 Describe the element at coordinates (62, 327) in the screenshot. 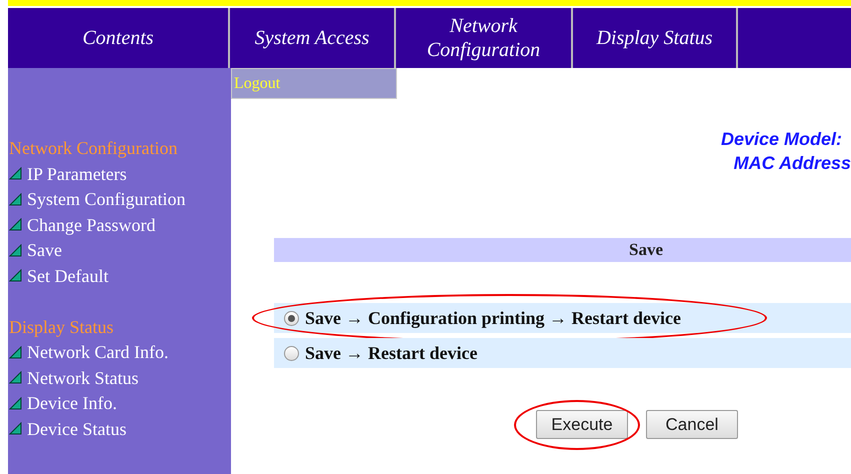

I see `section-heading: Display Status` at that location.